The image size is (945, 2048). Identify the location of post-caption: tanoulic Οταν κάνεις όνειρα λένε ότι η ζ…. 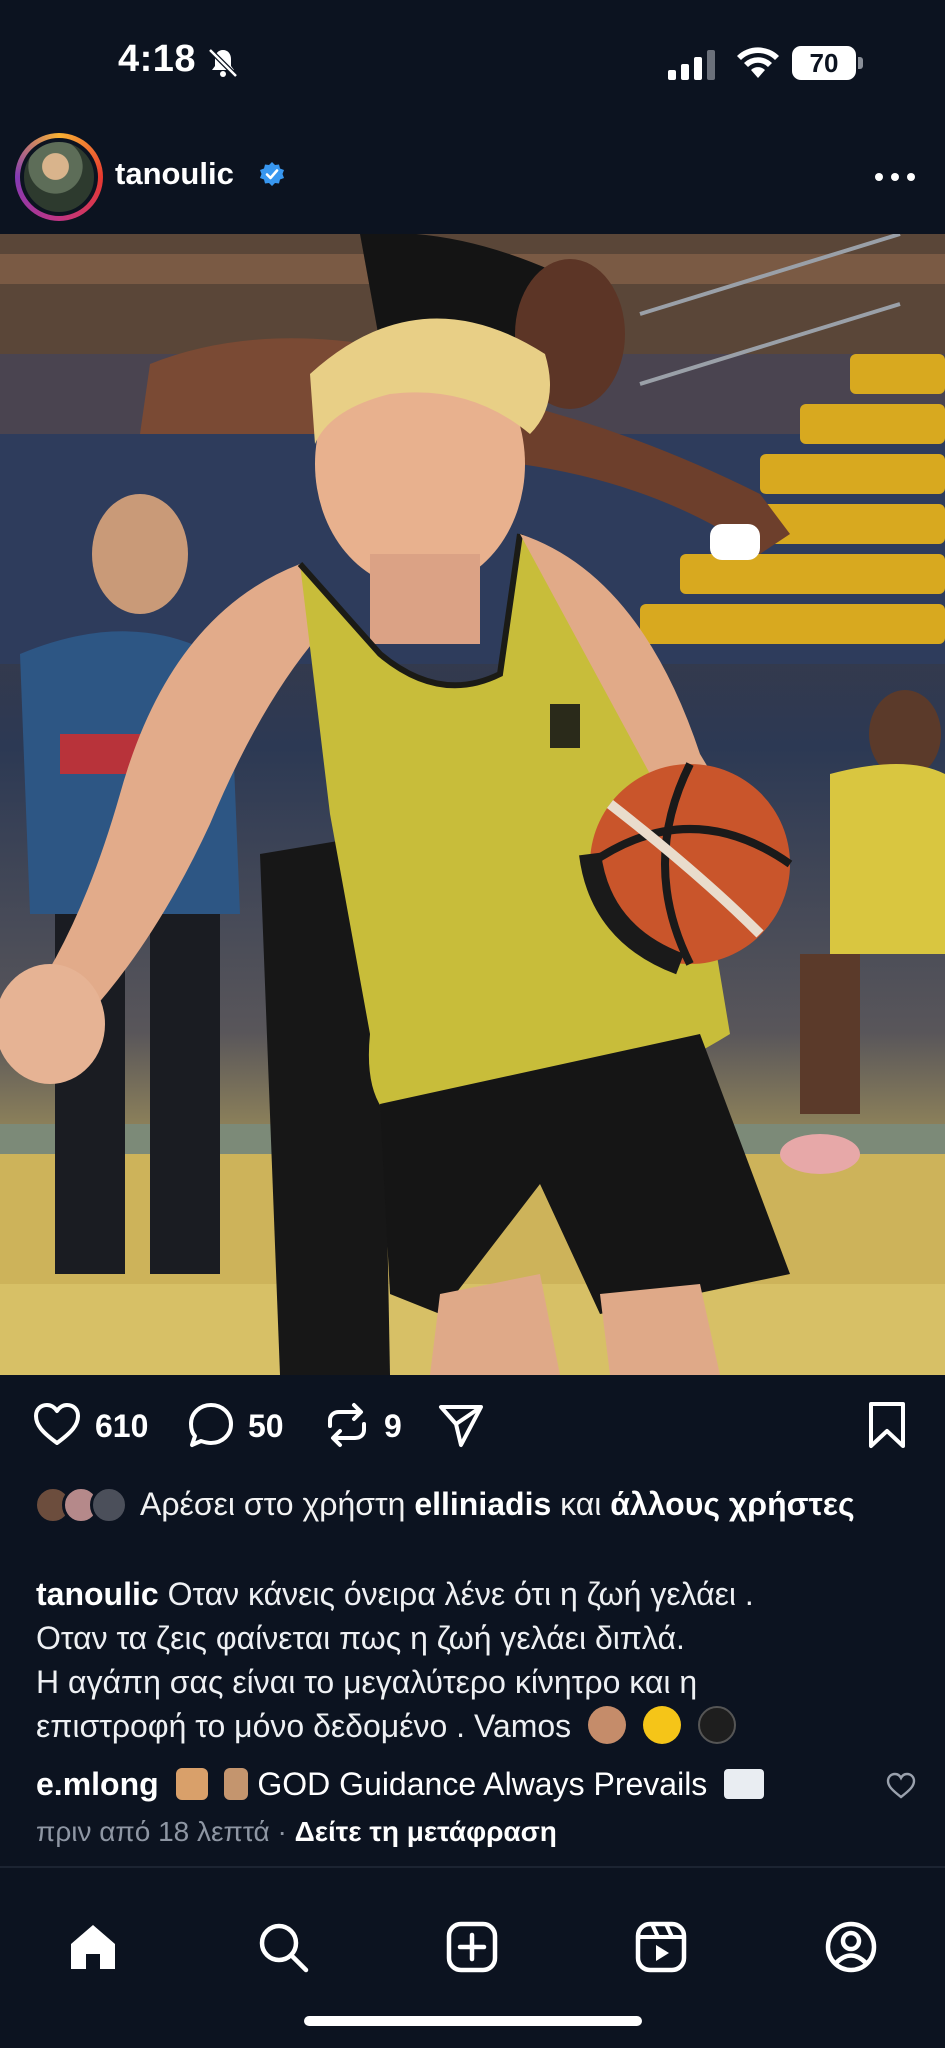
(471, 1660).